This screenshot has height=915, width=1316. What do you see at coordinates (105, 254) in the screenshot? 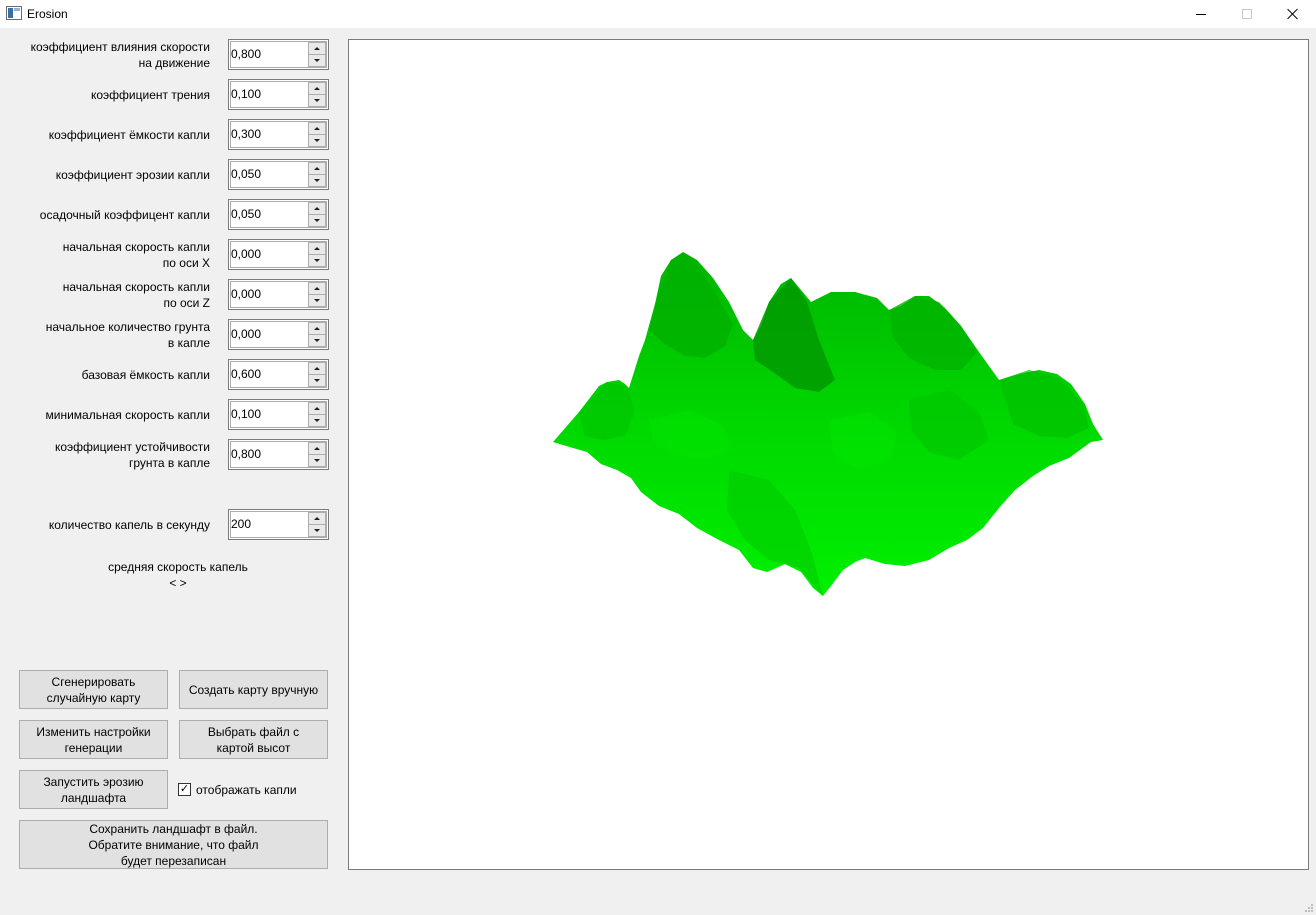
I see `param-label-5: начальная скорость капли по оси X` at bounding box center [105, 254].